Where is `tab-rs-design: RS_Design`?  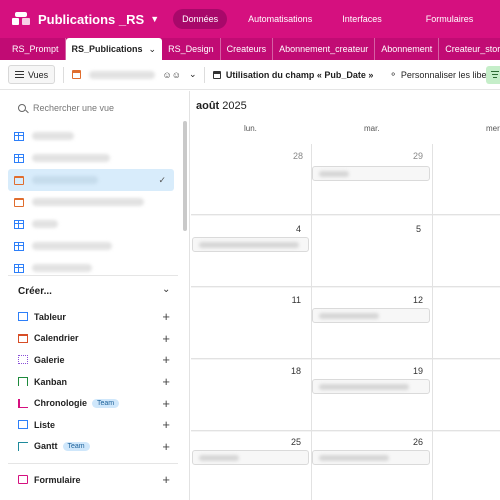 tab-rs-design: RS_Design is located at coordinates (191, 49).